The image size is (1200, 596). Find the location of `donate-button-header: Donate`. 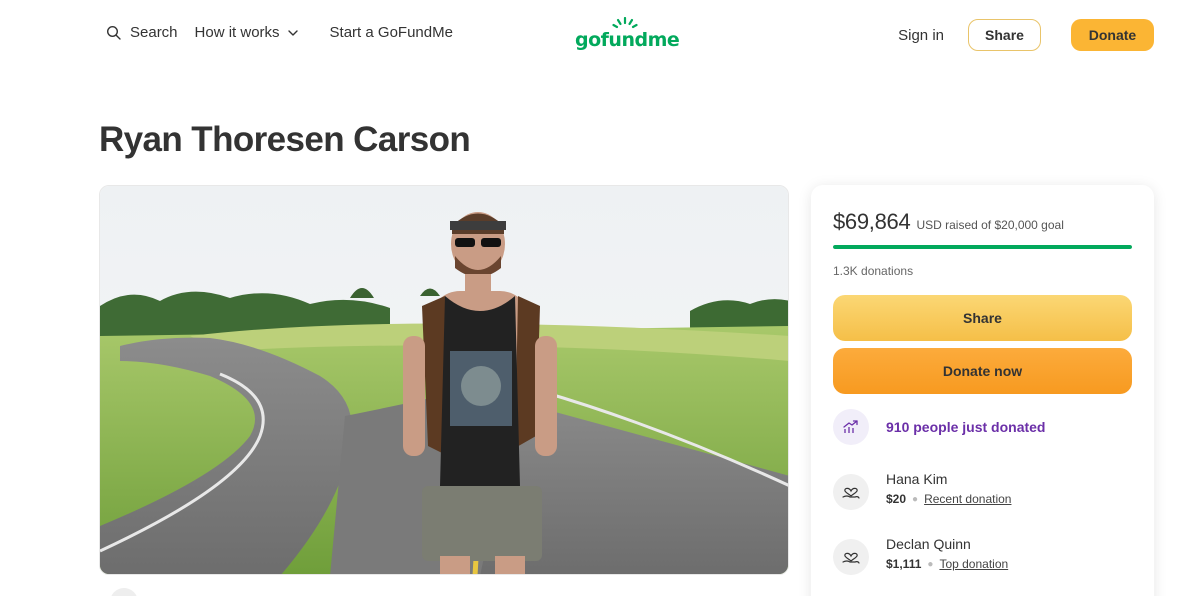

donate-button-header: Donate is located at coordinates (1112, 35).